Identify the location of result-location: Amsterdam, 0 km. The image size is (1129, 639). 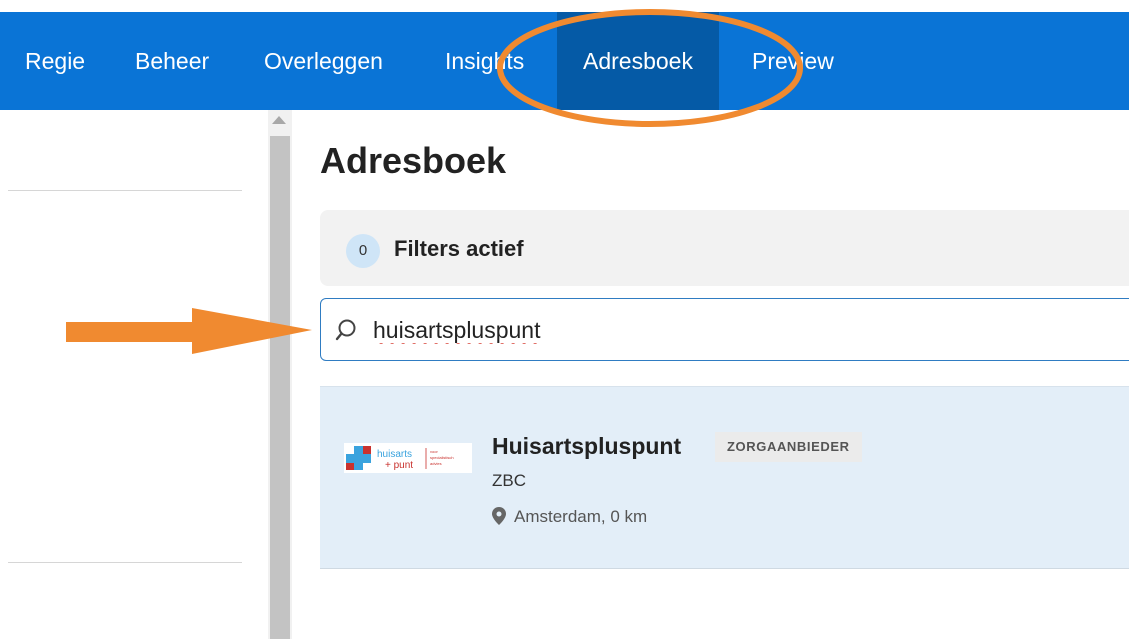
(569, 517).